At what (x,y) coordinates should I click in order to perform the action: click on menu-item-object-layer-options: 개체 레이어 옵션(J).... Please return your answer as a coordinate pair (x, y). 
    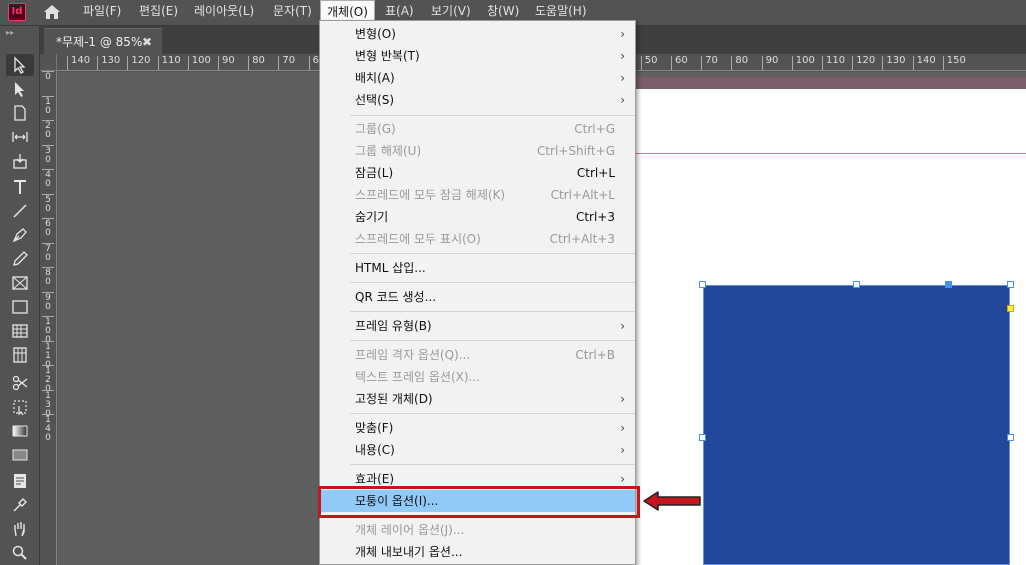
    Looking at the image, I should click on (477, 530).